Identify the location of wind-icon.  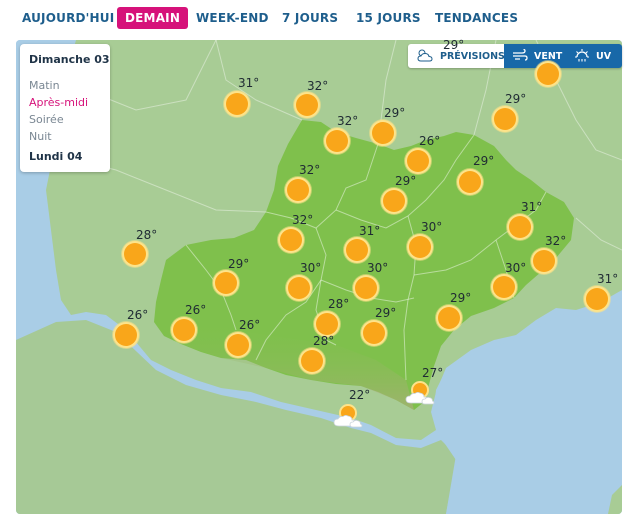
(520, 56).